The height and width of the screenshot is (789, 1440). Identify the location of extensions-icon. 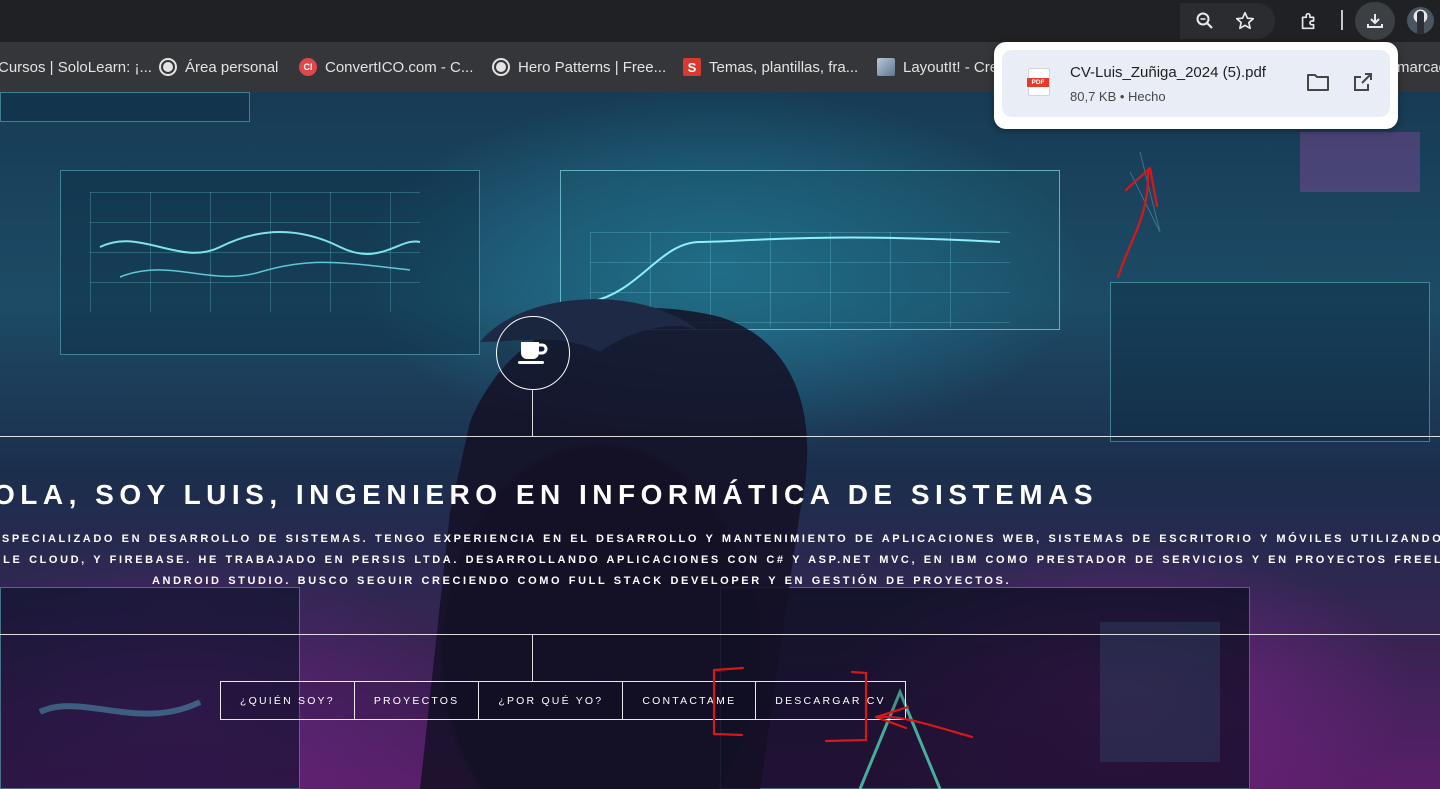
(1309, 21).